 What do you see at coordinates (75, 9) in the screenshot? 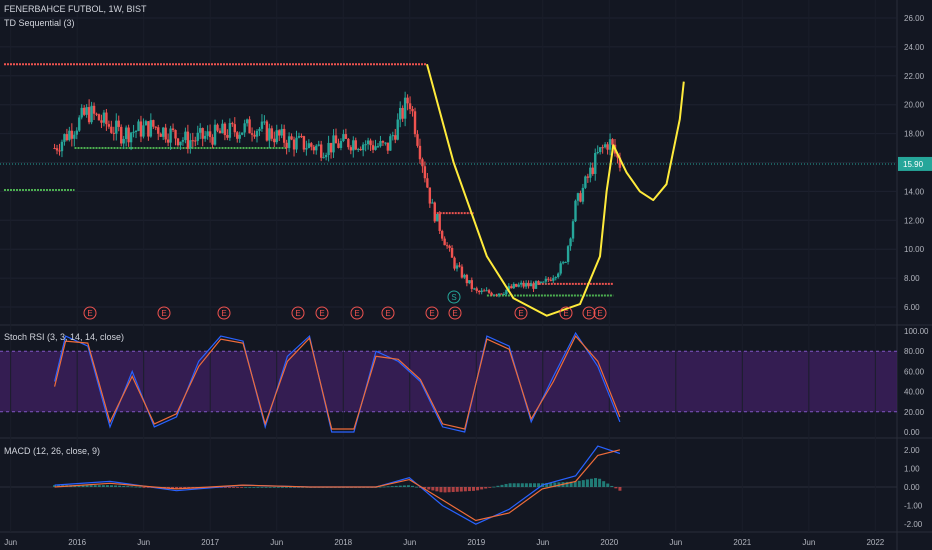
I see `symbol-title: FENERBAHCE FUTBOL, 1W, BIST` at bounding box center [75, 9].